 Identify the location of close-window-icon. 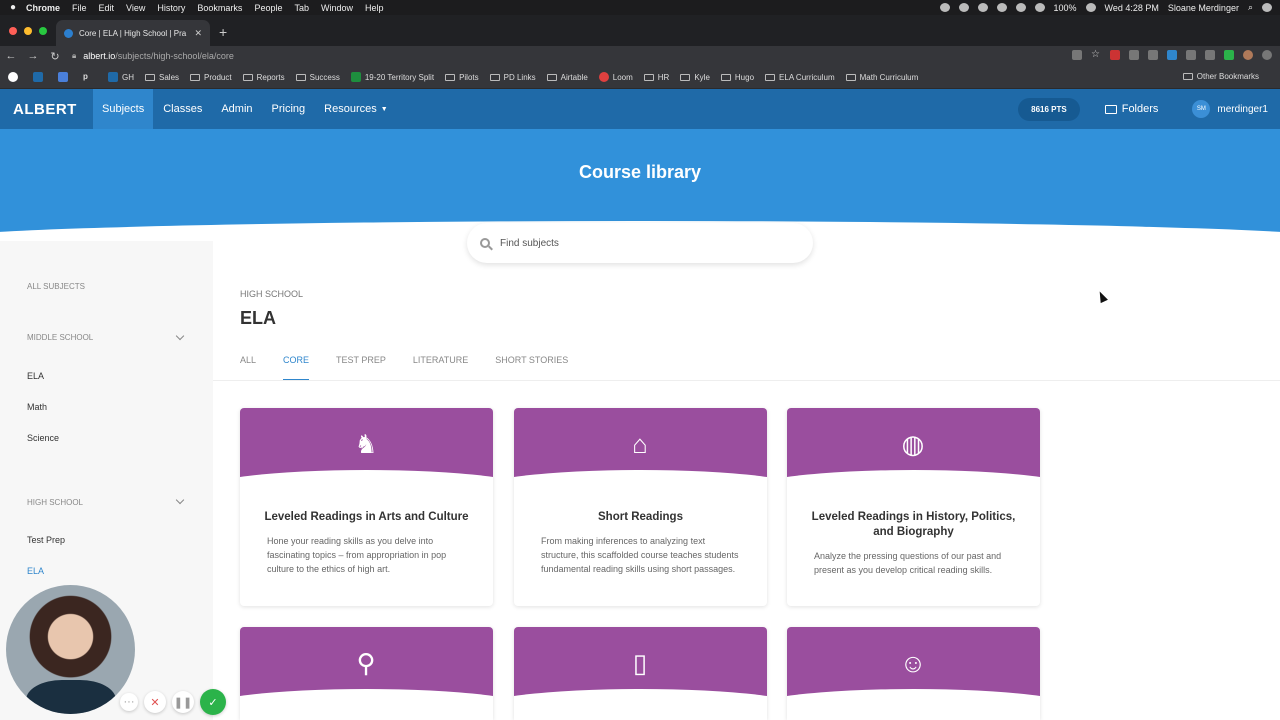
(13, 31).